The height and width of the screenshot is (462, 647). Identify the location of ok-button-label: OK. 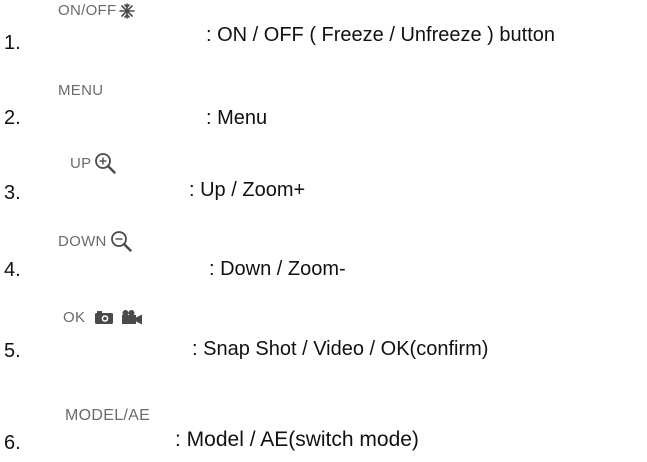
(103, 317).